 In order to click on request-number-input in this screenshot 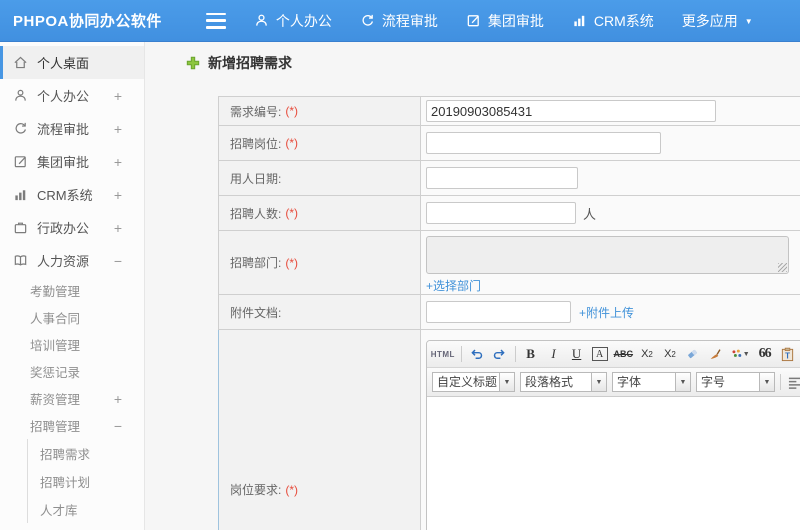, I will do `click(571, 111)`.